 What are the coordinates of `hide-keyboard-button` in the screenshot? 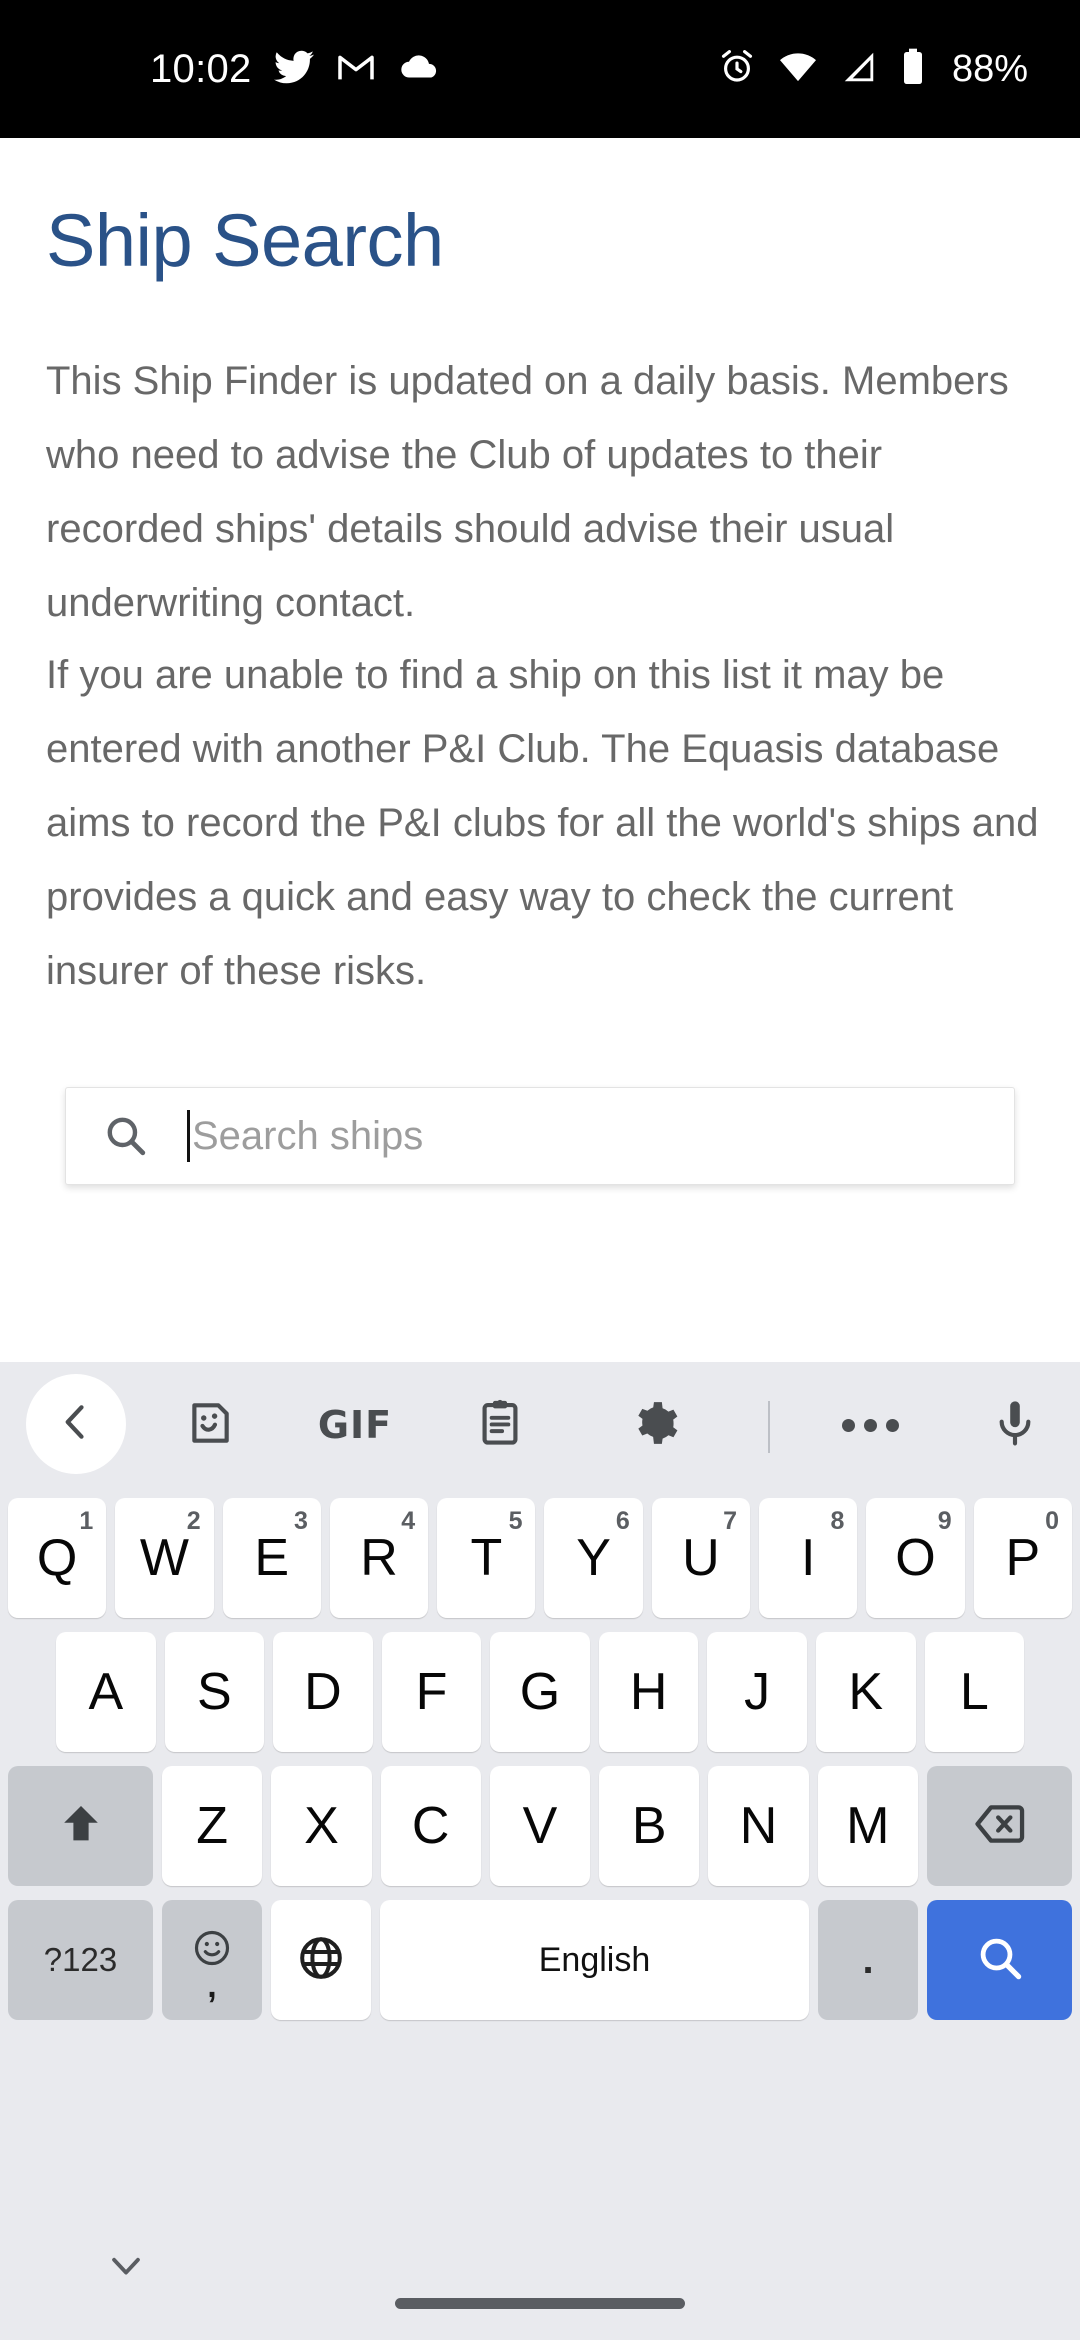 It's located at (126, 2268).